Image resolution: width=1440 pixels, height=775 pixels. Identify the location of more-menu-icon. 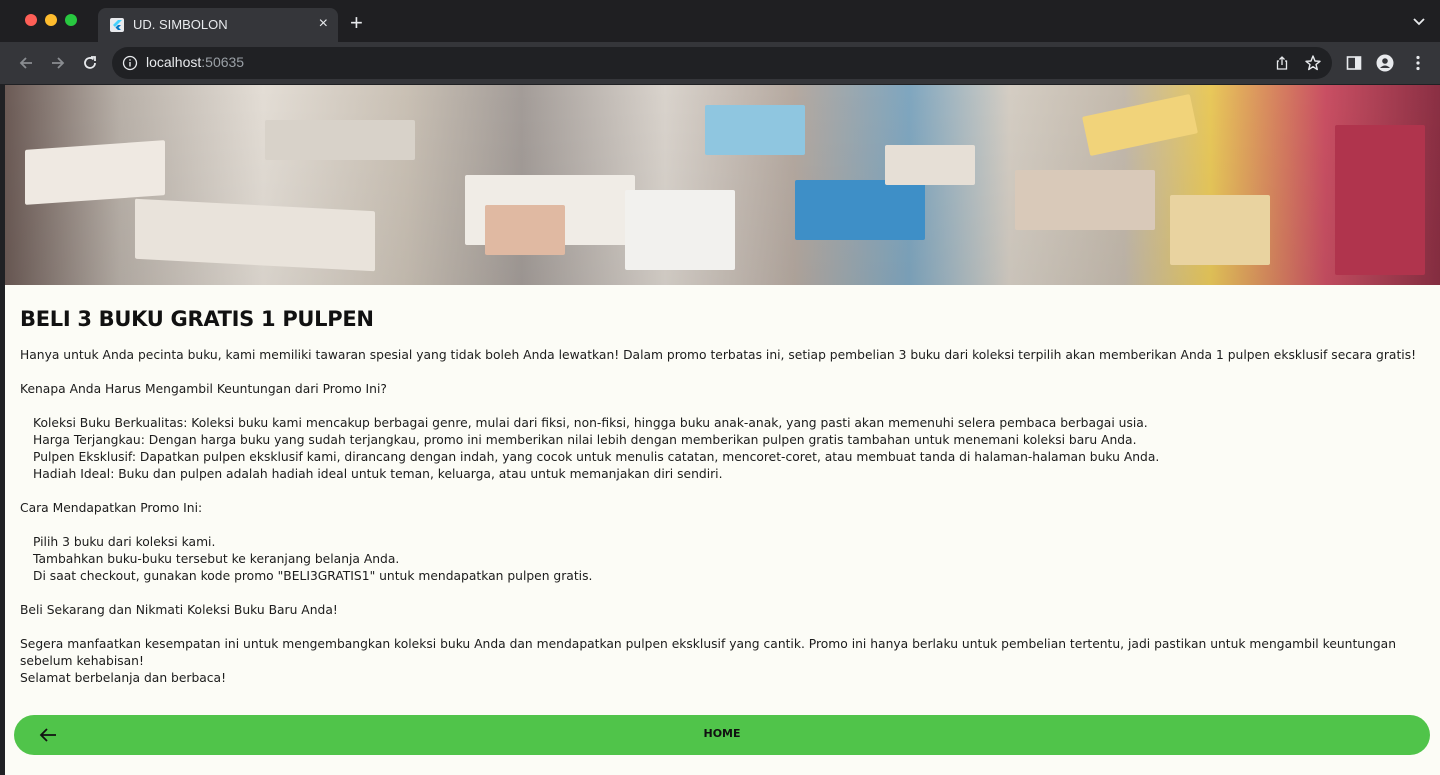
(1418, 63).